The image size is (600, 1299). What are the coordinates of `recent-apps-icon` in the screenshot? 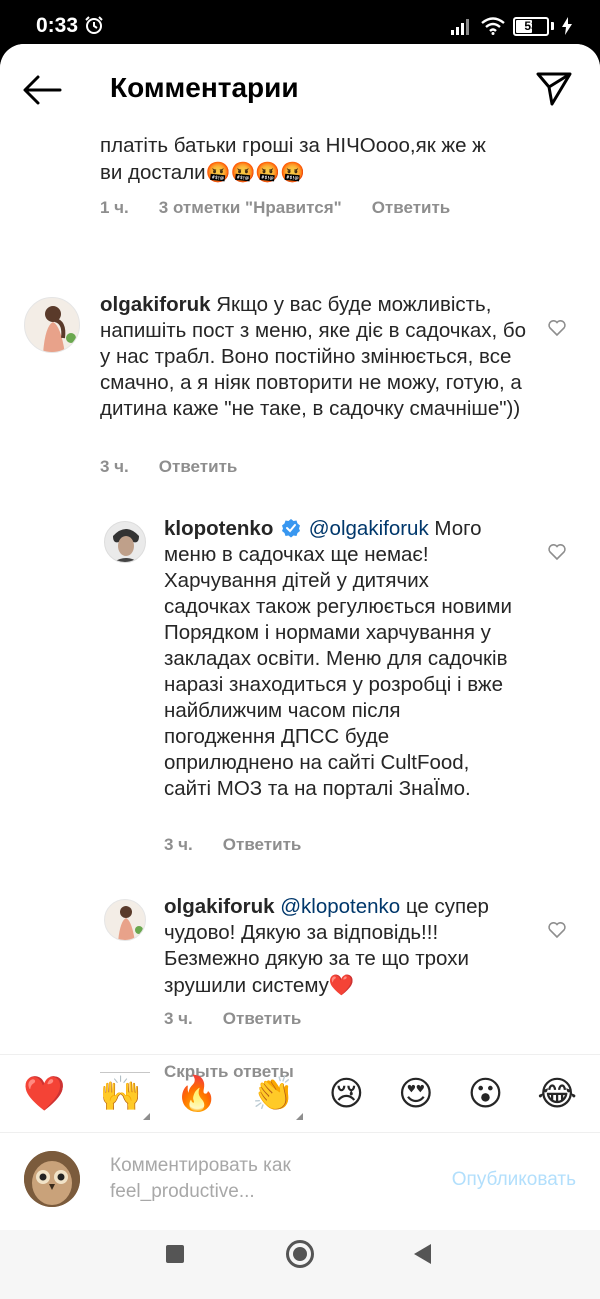 It's located at (175, 1254).